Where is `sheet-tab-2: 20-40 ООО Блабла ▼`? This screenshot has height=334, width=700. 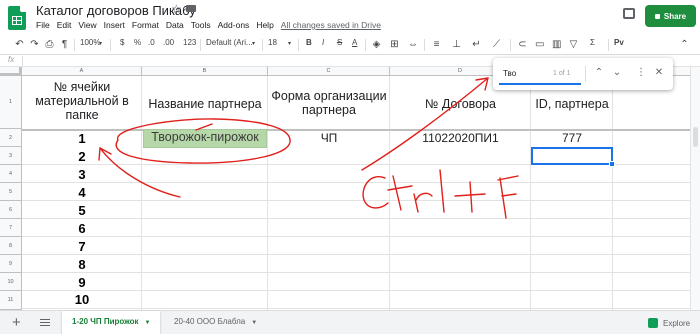 sheet-tab-2: 20-40 ООО Блабла ▼ is located at coordinates (214, 322).